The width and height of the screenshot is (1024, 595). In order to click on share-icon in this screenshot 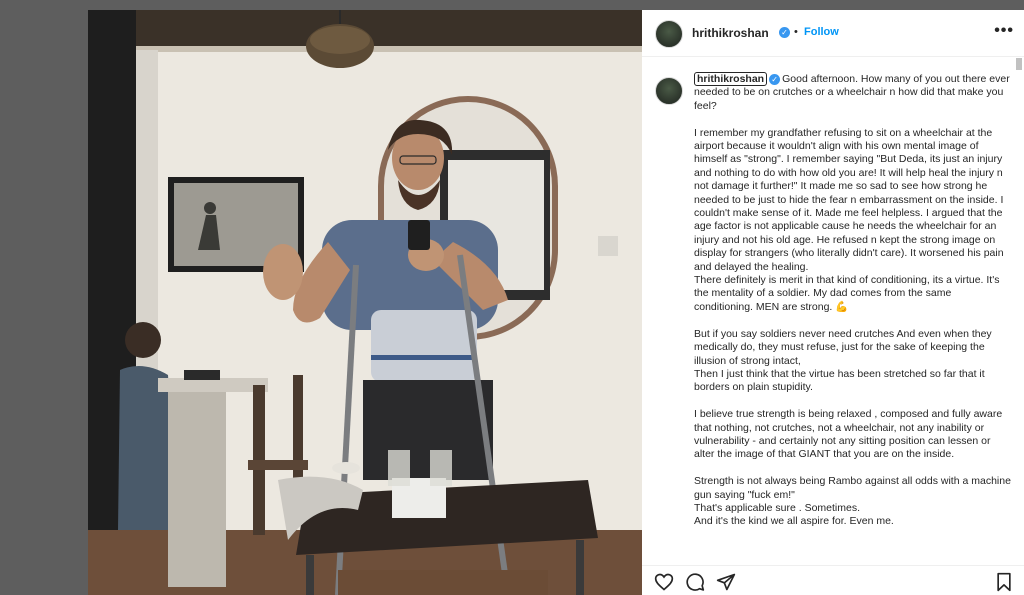, I will do `click(726, 582)`.